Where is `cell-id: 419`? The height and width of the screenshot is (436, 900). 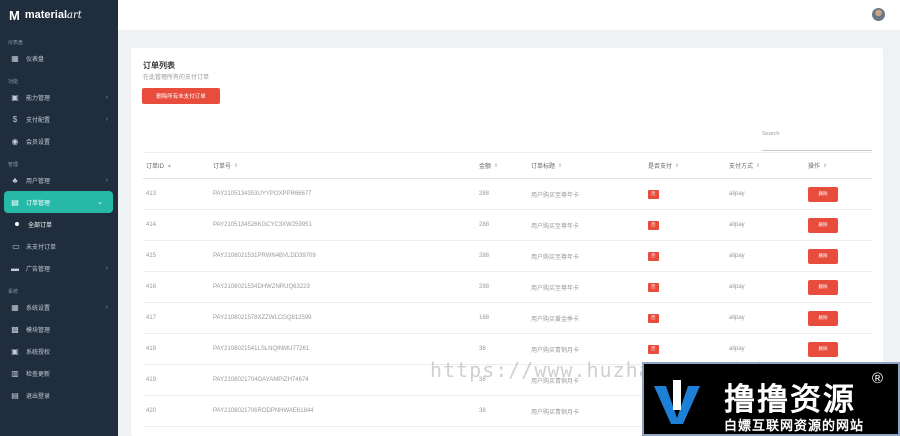
cell-id: 419 is located at coordinates (151, 380).